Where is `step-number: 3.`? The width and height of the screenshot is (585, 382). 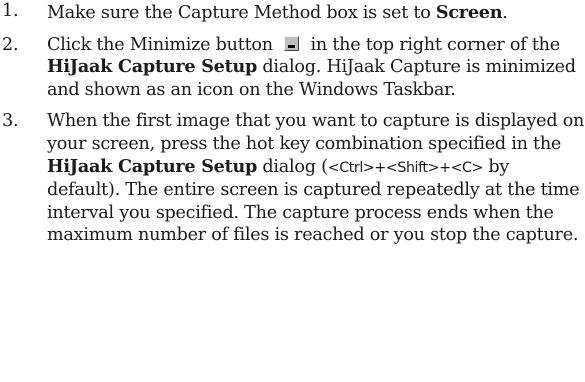
step-number: 3. is located at coordinates (10, 121).